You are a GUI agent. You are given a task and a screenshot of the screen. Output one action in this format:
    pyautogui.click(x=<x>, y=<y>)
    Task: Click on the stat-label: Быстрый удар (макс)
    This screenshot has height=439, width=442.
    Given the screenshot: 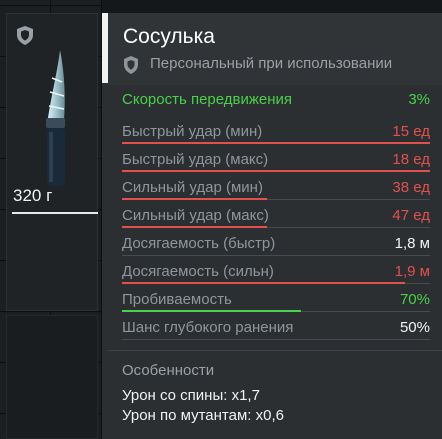 What is the action you would take?
    pyautogui.click(x=195, y=159)
    